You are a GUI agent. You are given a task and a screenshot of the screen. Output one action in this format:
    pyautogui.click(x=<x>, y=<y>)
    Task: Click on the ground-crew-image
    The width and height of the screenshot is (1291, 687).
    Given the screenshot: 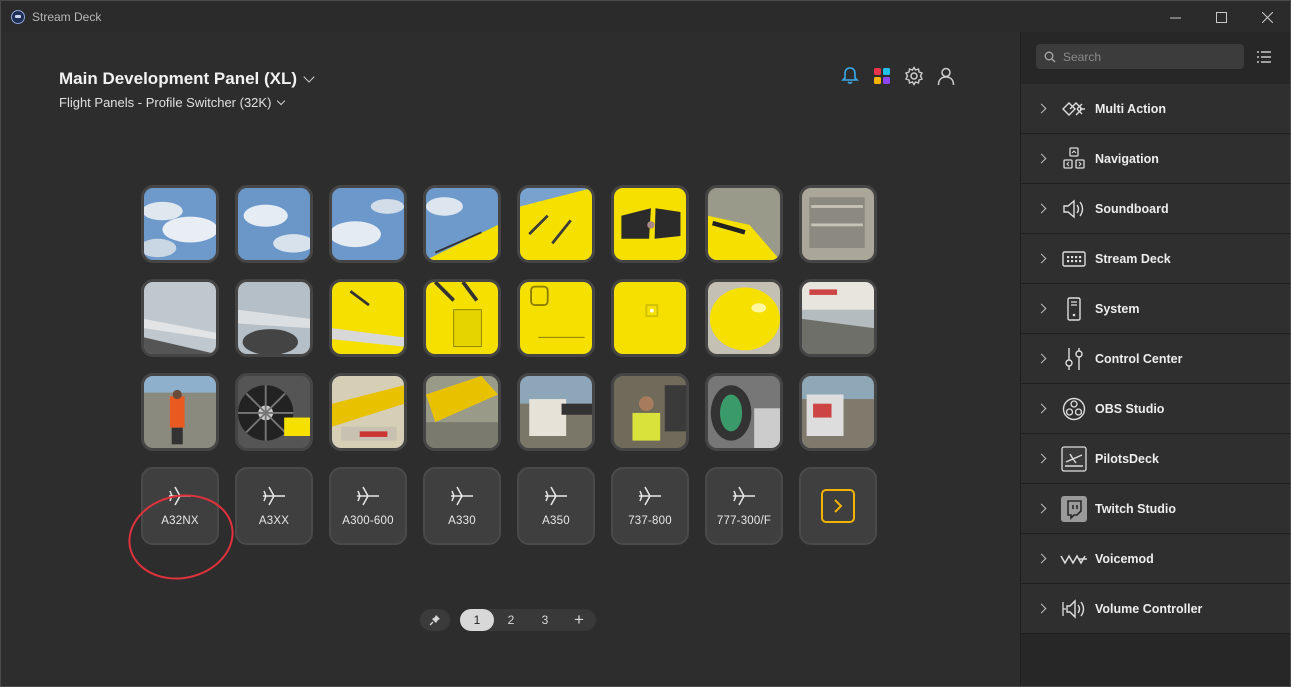 What is the action you would take?
    pyautogui.click(x=650, y=412)
    